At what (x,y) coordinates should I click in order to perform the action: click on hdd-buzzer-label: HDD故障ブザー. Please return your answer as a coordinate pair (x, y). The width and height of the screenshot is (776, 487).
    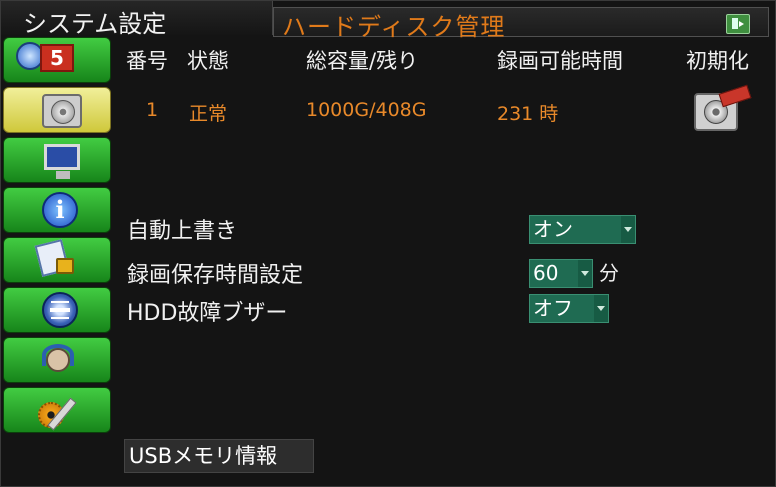
    Looking at the image, I should click on (207, 313).